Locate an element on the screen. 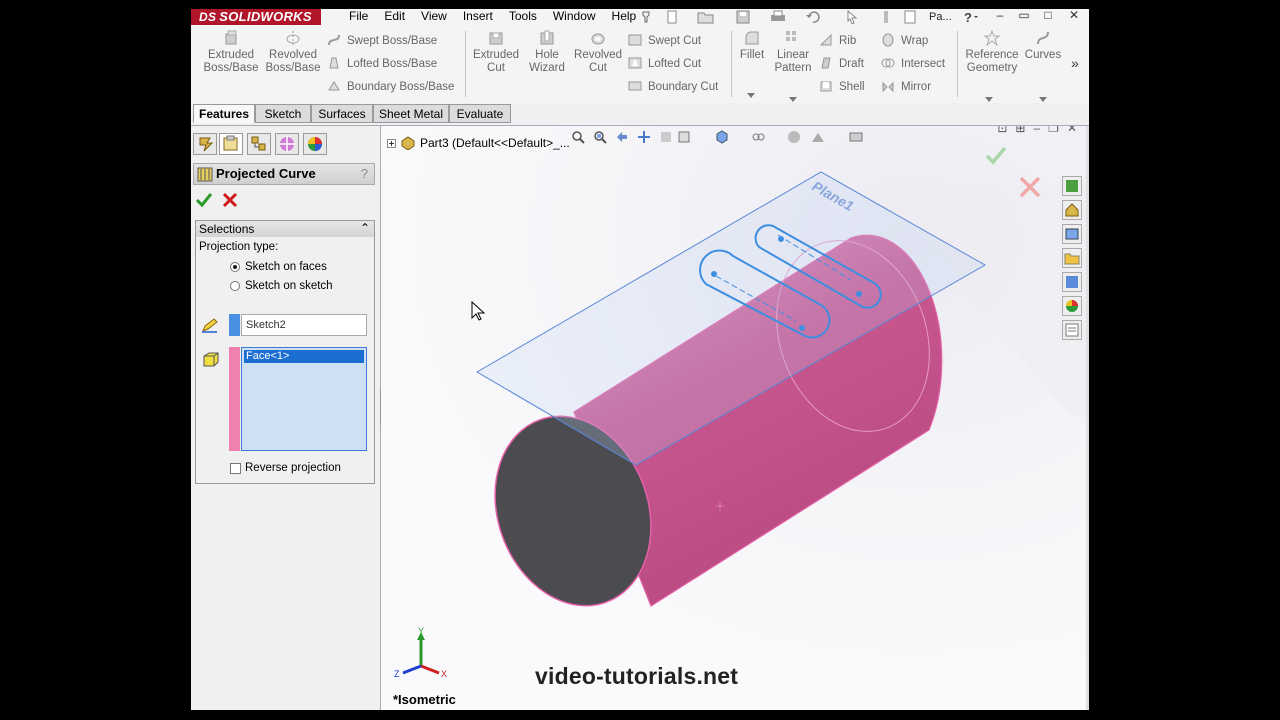 The image size is (1280, 720). tab-dimxpert-manager is located at coordinates (287, 144).